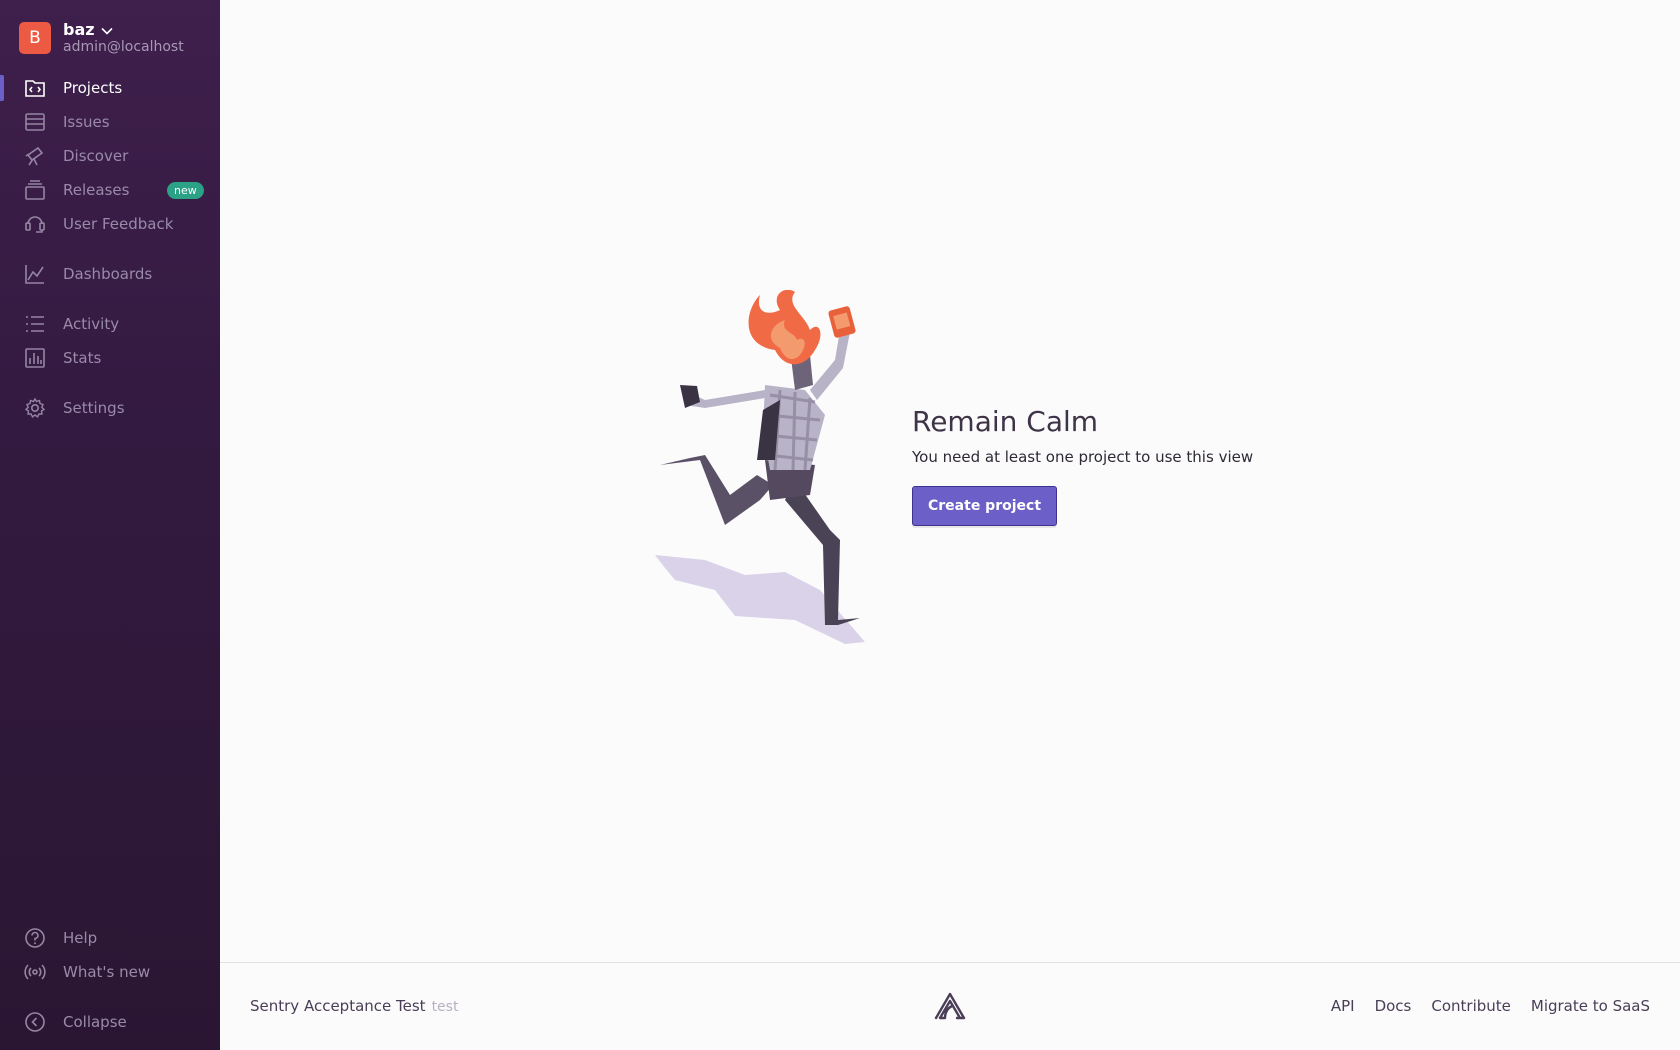 The width and height of the screenshot is (1680, 1050). Describe the element at coordinates (95, 1022) in the screenshot. I see `sidebar-item-label: Collapse` at that location.